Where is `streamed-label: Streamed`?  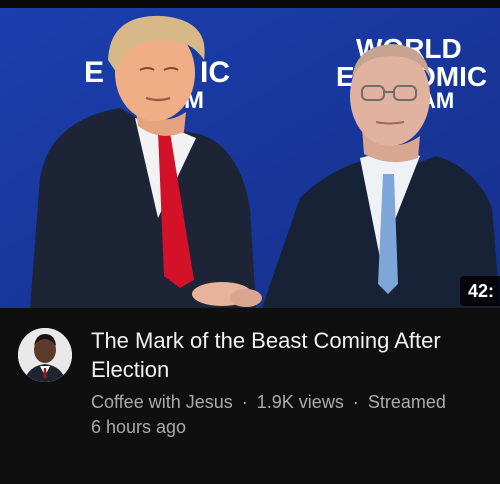 streamed-label: Streamed is located at coordinates (406, 402).